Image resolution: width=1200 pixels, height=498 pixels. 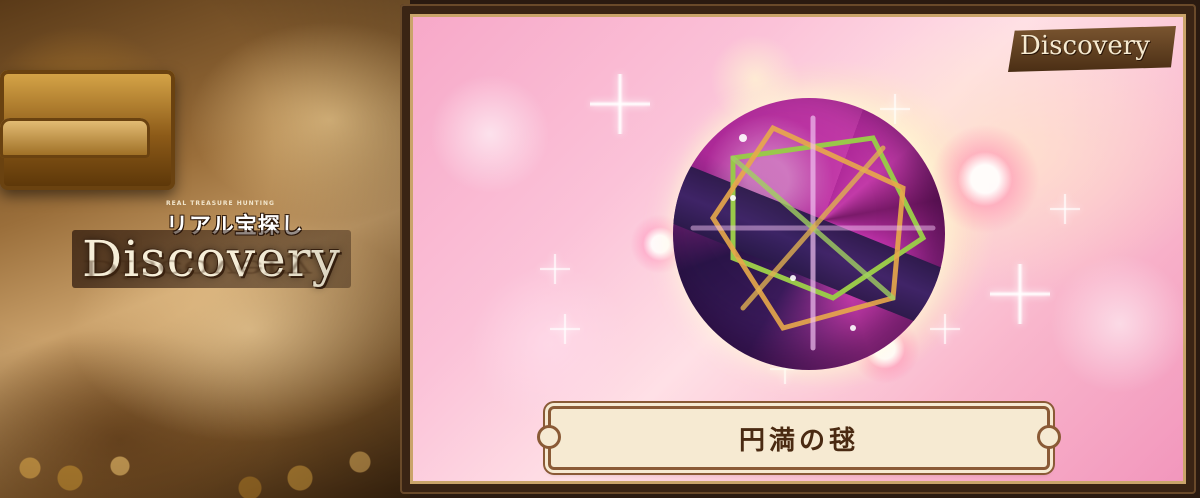 I want to click on plate-ornament-right-icon, so click(x=1049, y=437).